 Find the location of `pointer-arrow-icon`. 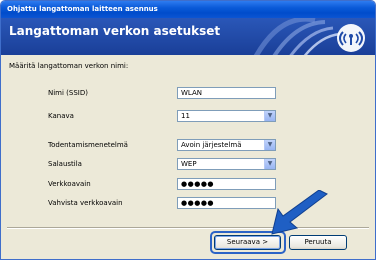

pointer-arrow-icon is located at coordinates (299, 212).